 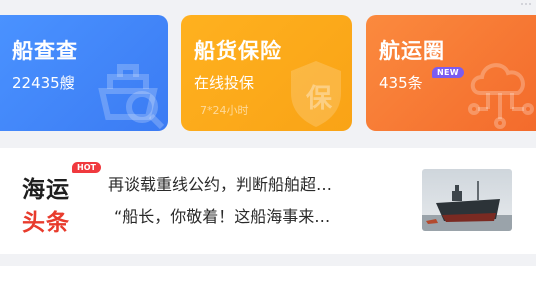 What do you see at coordinates (467, 200) in the screenshot?
I see `ship-photo` at bounding box center [467, 200].